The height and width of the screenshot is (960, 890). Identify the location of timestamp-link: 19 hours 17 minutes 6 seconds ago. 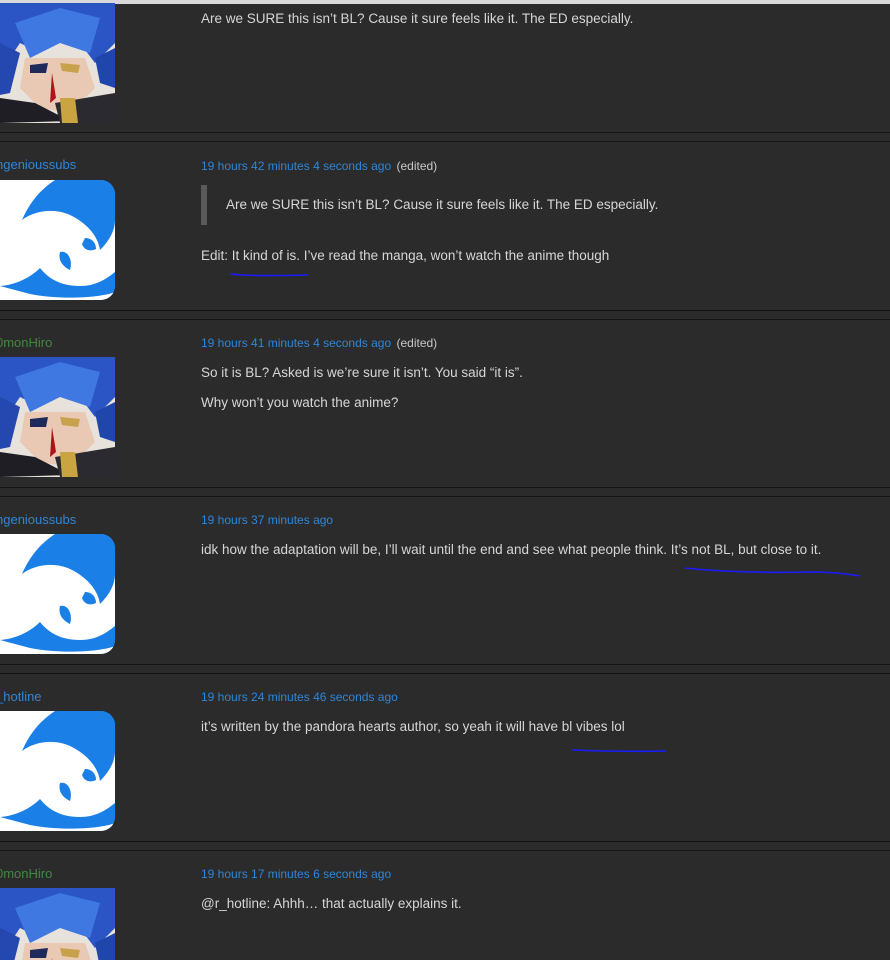
(296, 874).